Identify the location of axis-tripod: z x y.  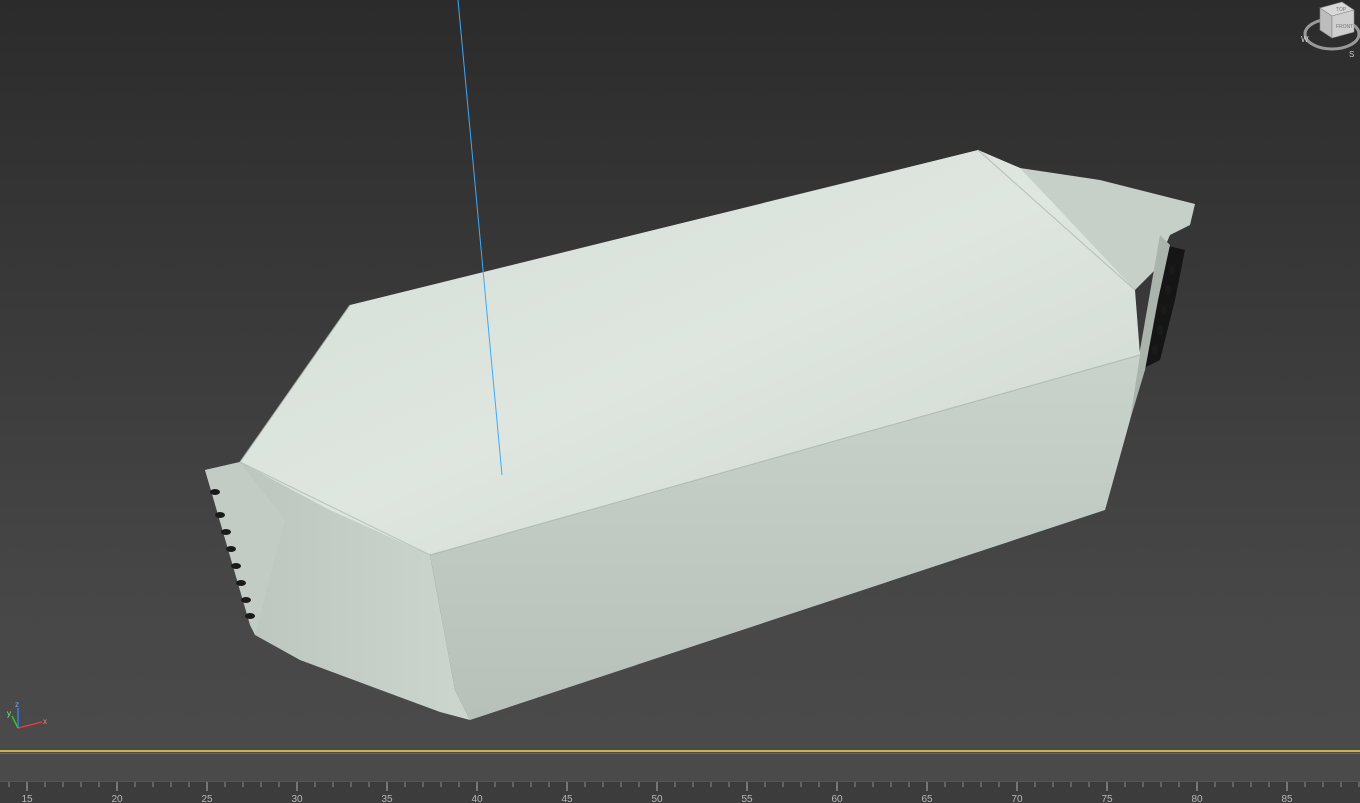
(31, 720).